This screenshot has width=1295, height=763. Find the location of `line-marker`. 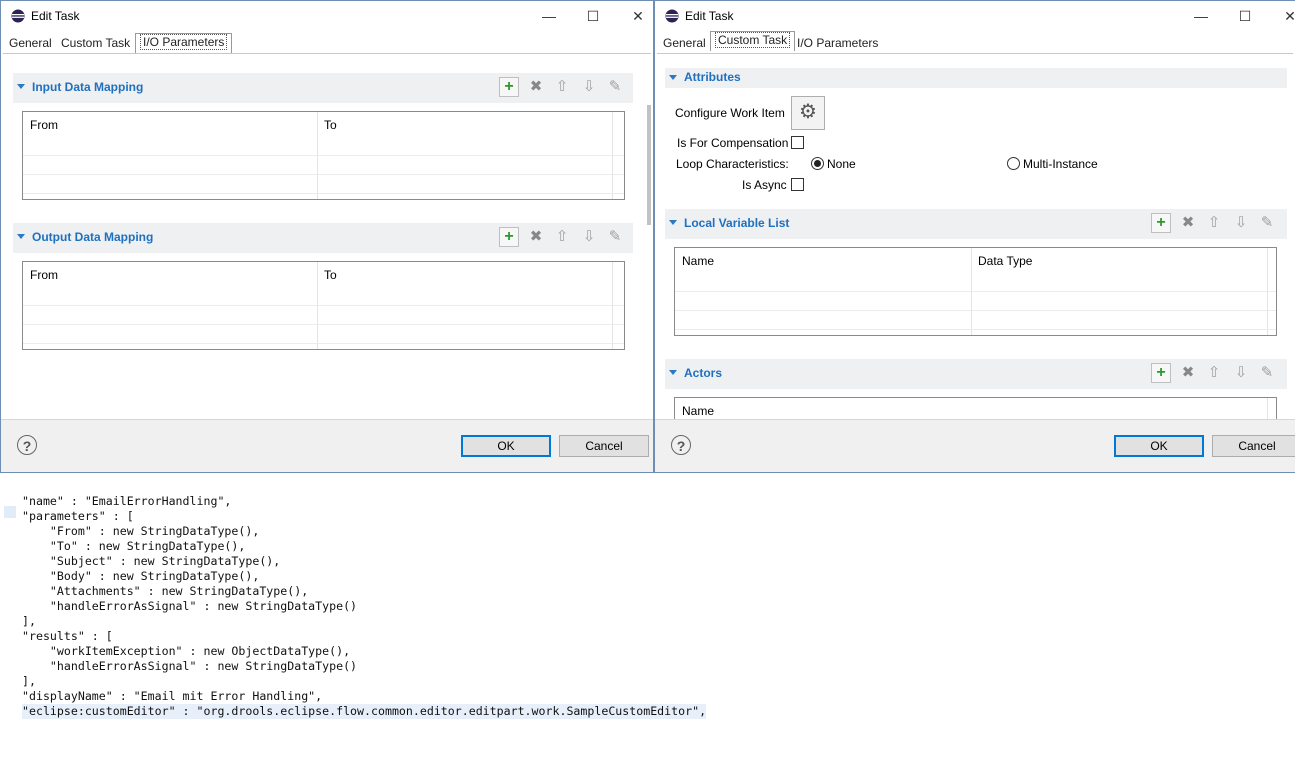

line-marker is located at coordinates (10, 512).